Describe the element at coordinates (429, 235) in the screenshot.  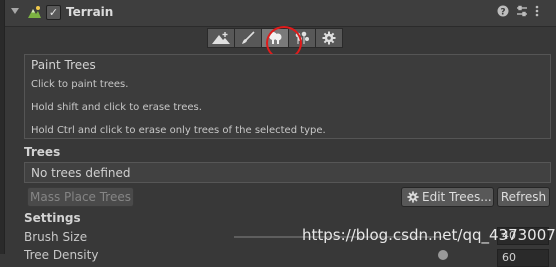
I see `watermark-url: https://blog.csdn.net/qq_43730079` at that location.